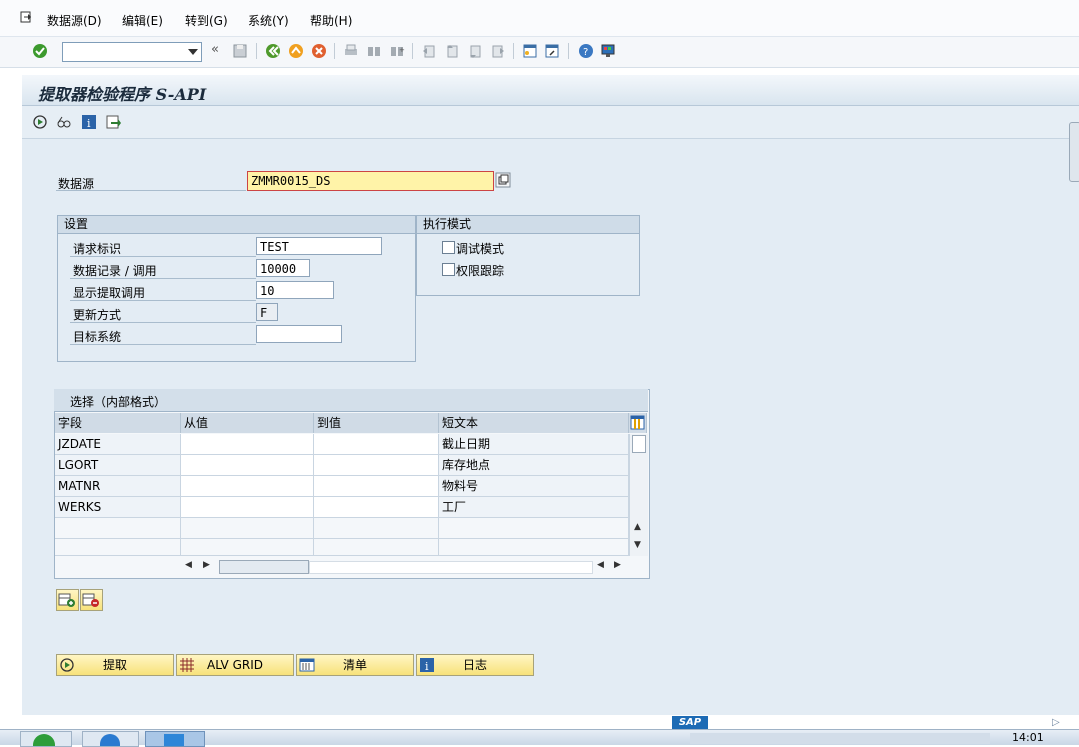 This screenshot has width=1079, height=747. What do you see at coordinates (299, 334) in the screenshot?
I see `target-system-input` at bounding box center [299, 334].